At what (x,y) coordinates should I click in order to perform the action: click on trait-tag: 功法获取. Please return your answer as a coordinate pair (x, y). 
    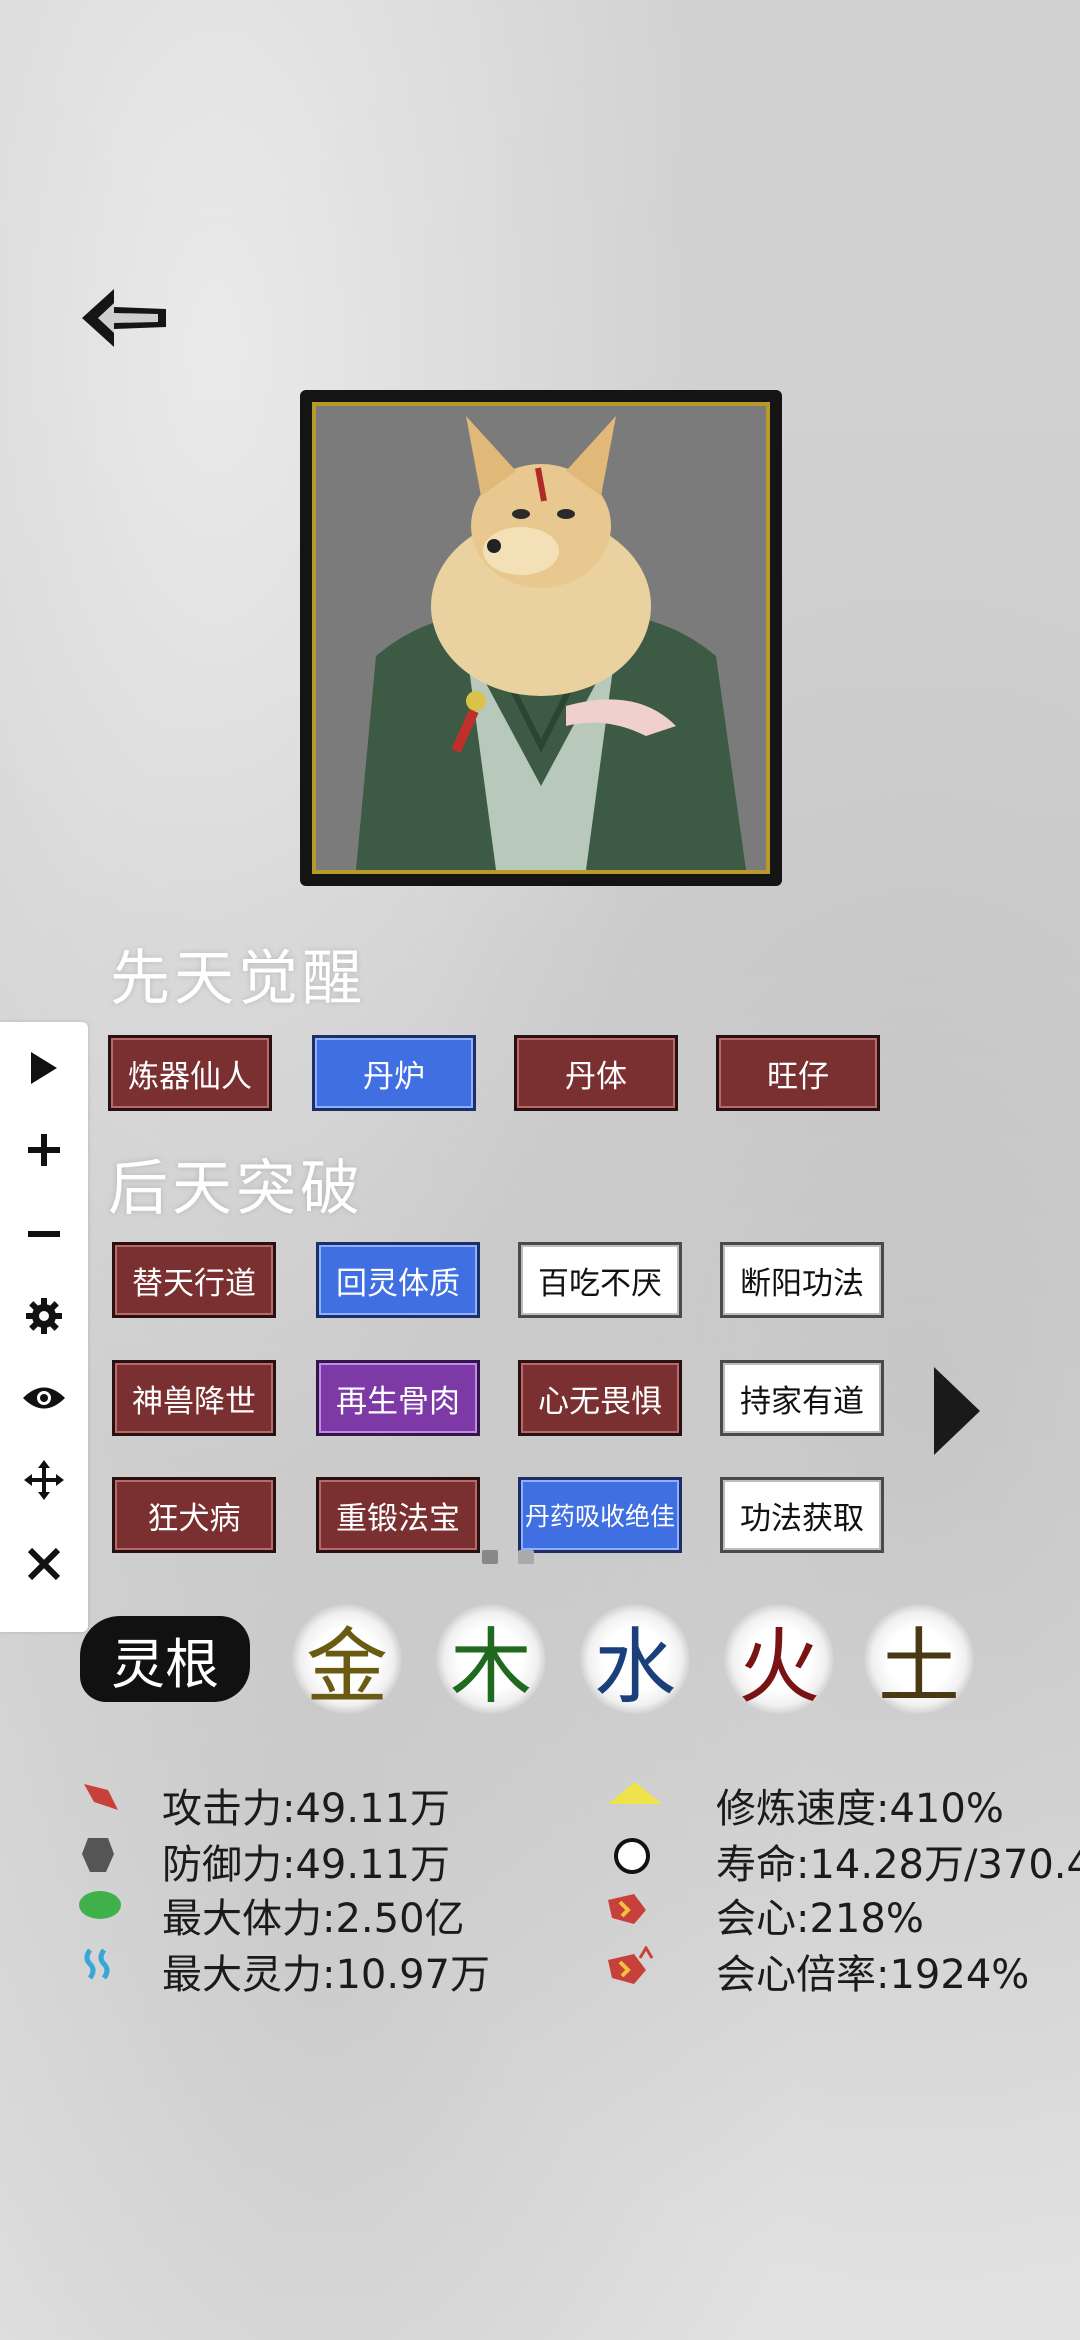
    Looking at the image, I should click on (802, 1515).